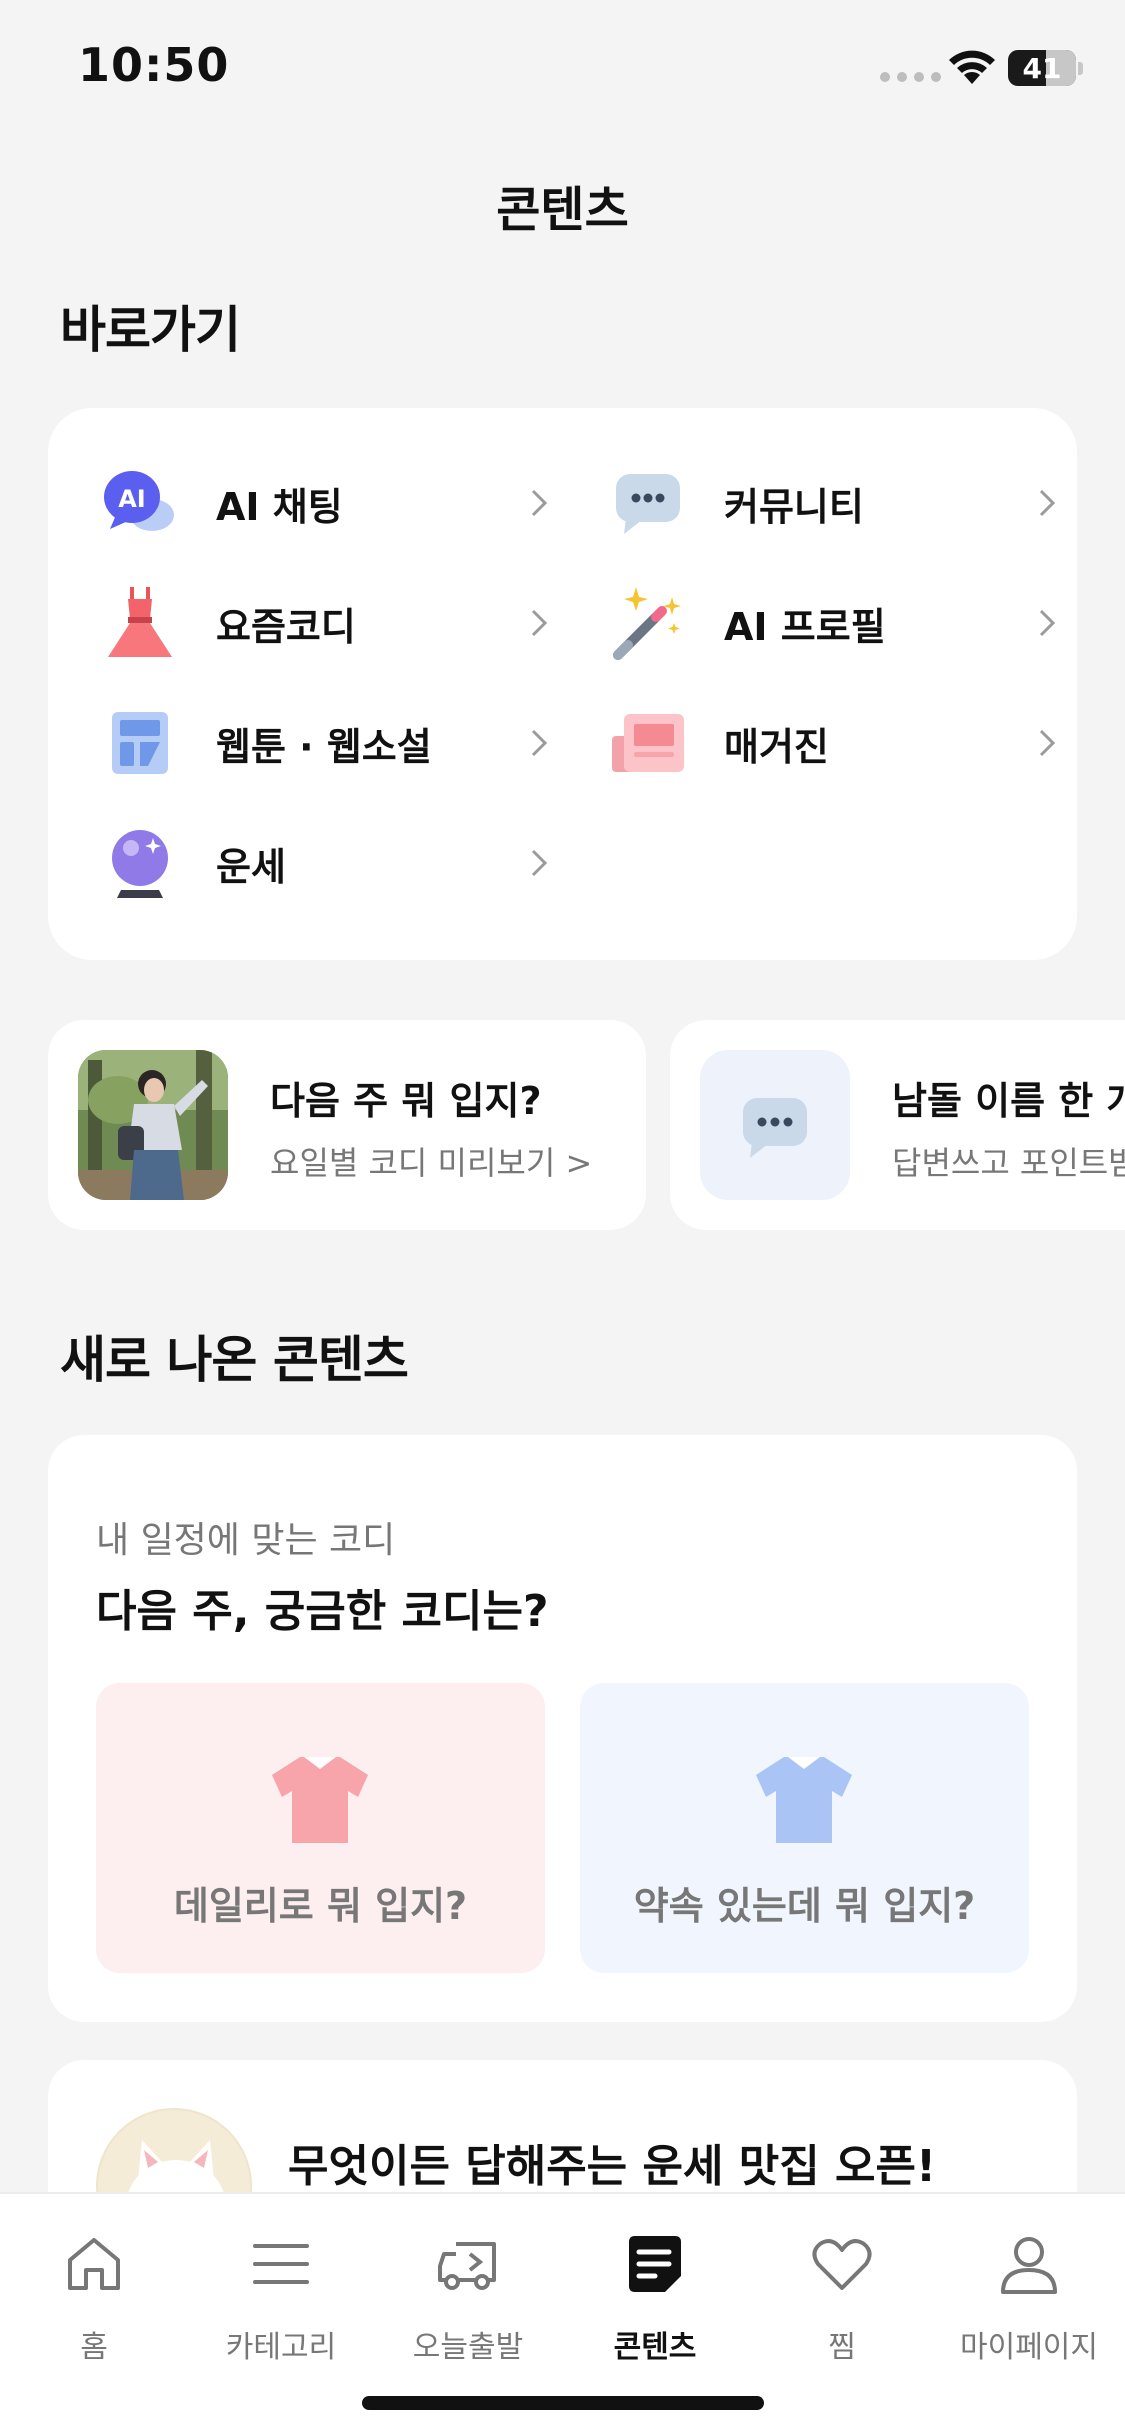  Describe the element at coordinates (804, 1906) in the screenshot. I see `option-label: 약속 있는데 뭐 입지?` at that location.